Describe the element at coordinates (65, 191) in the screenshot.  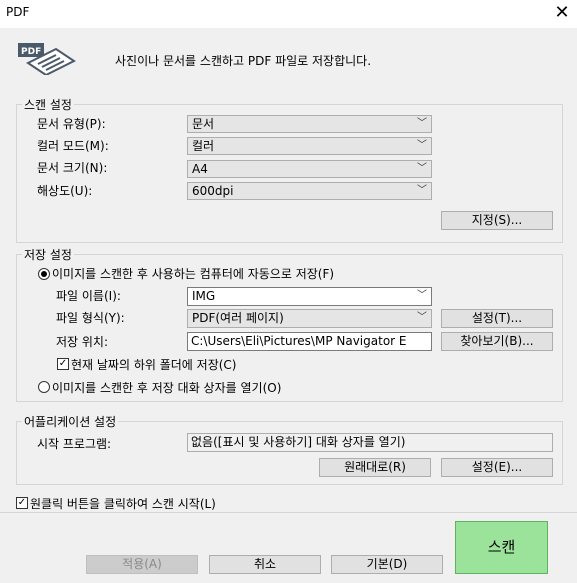
I see `resolution-label: 해상도(U):` at that location.